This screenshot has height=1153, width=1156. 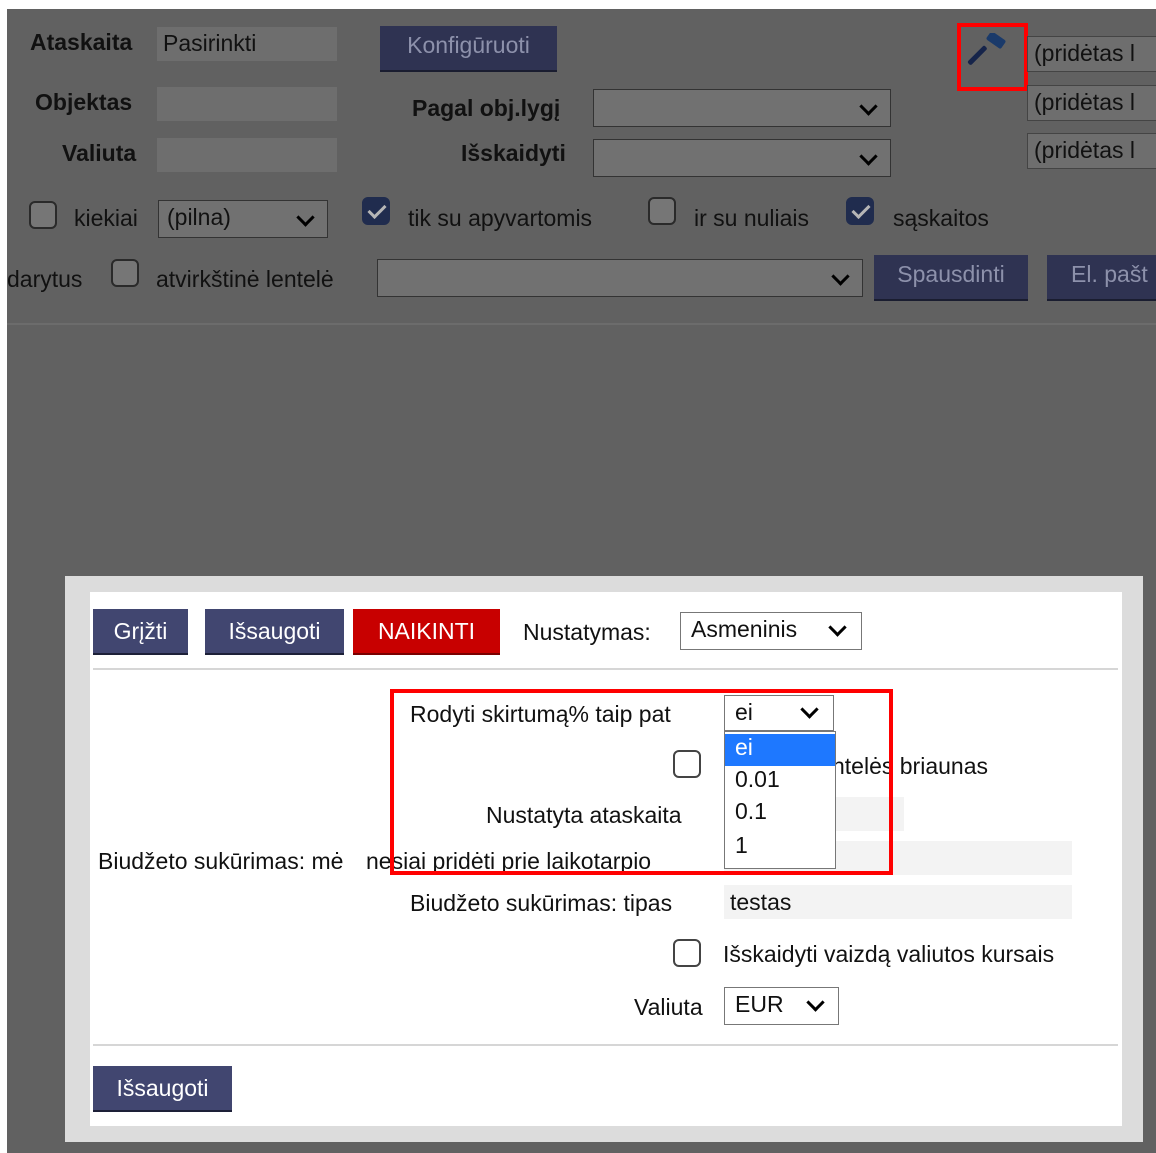 I want to click on valiuta-select: EUR, so click(x=781, y=1006).